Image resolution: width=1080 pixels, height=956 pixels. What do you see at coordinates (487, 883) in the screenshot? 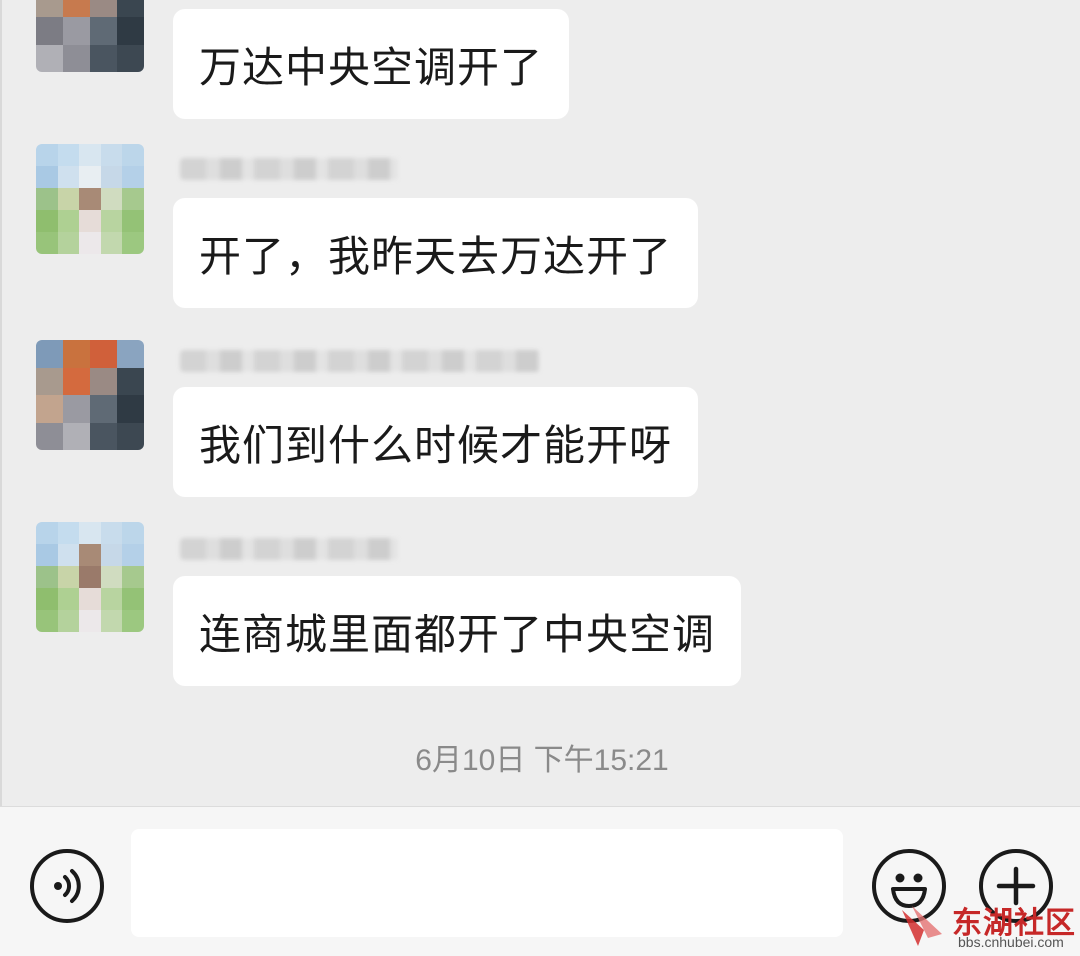
I see `message-input` at bounding box center [487, 883].